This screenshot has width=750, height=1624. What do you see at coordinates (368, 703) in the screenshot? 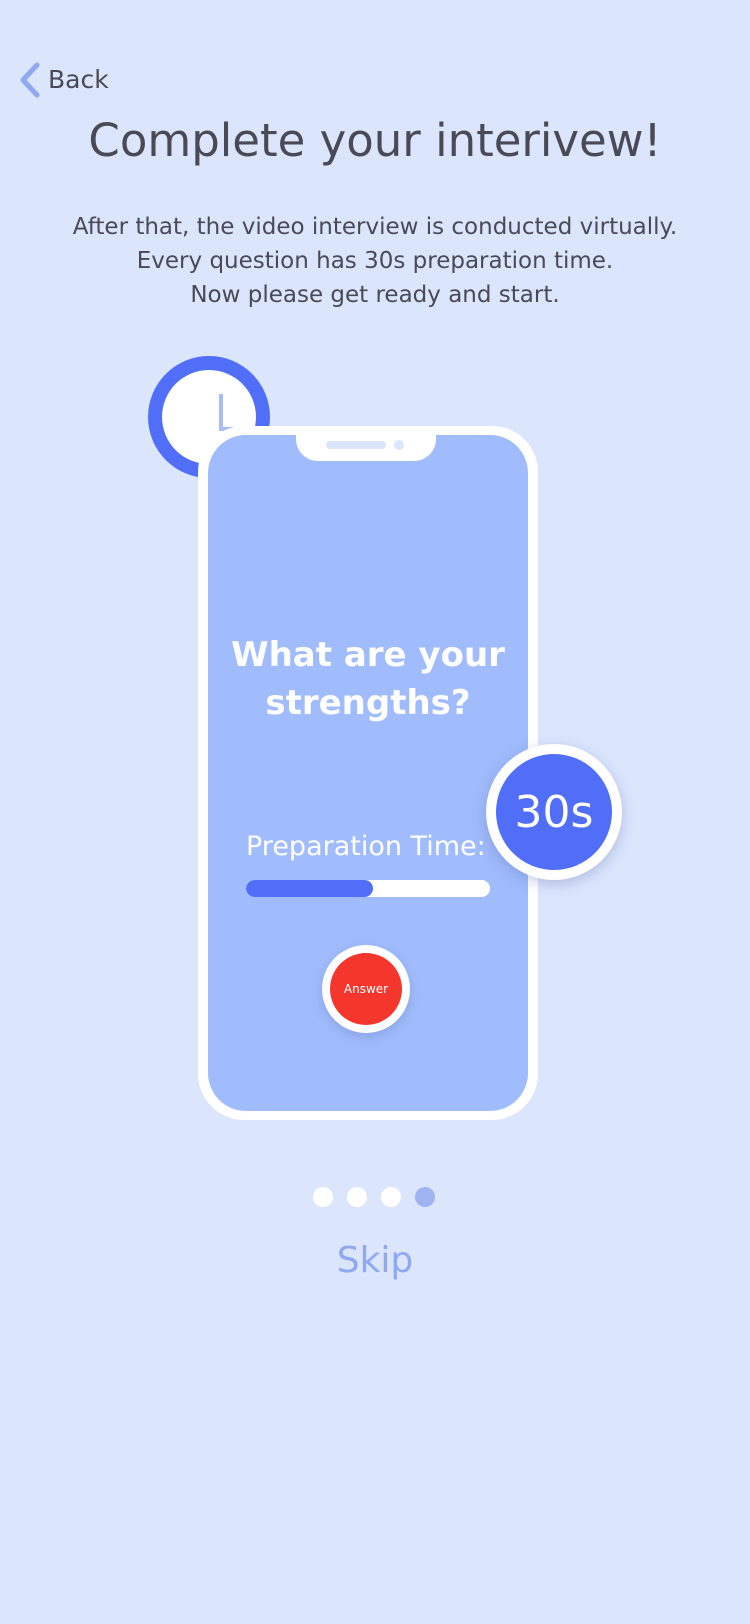
I see `question-line: strengths?` at bounding box center [368, 703].